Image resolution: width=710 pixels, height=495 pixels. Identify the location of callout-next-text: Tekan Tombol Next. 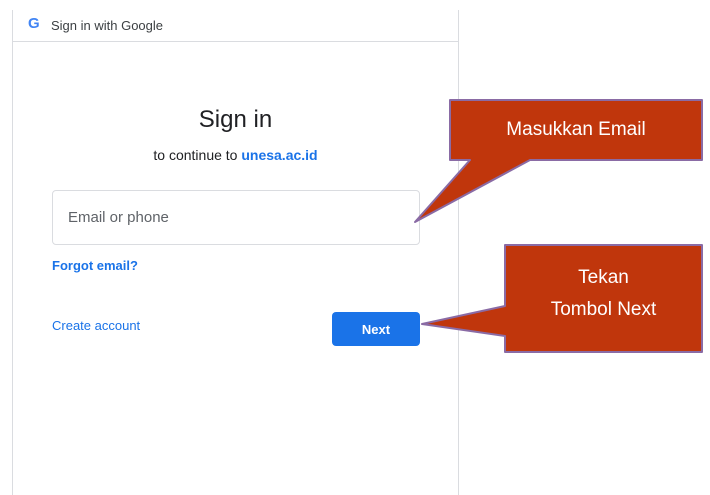
(603, 294).